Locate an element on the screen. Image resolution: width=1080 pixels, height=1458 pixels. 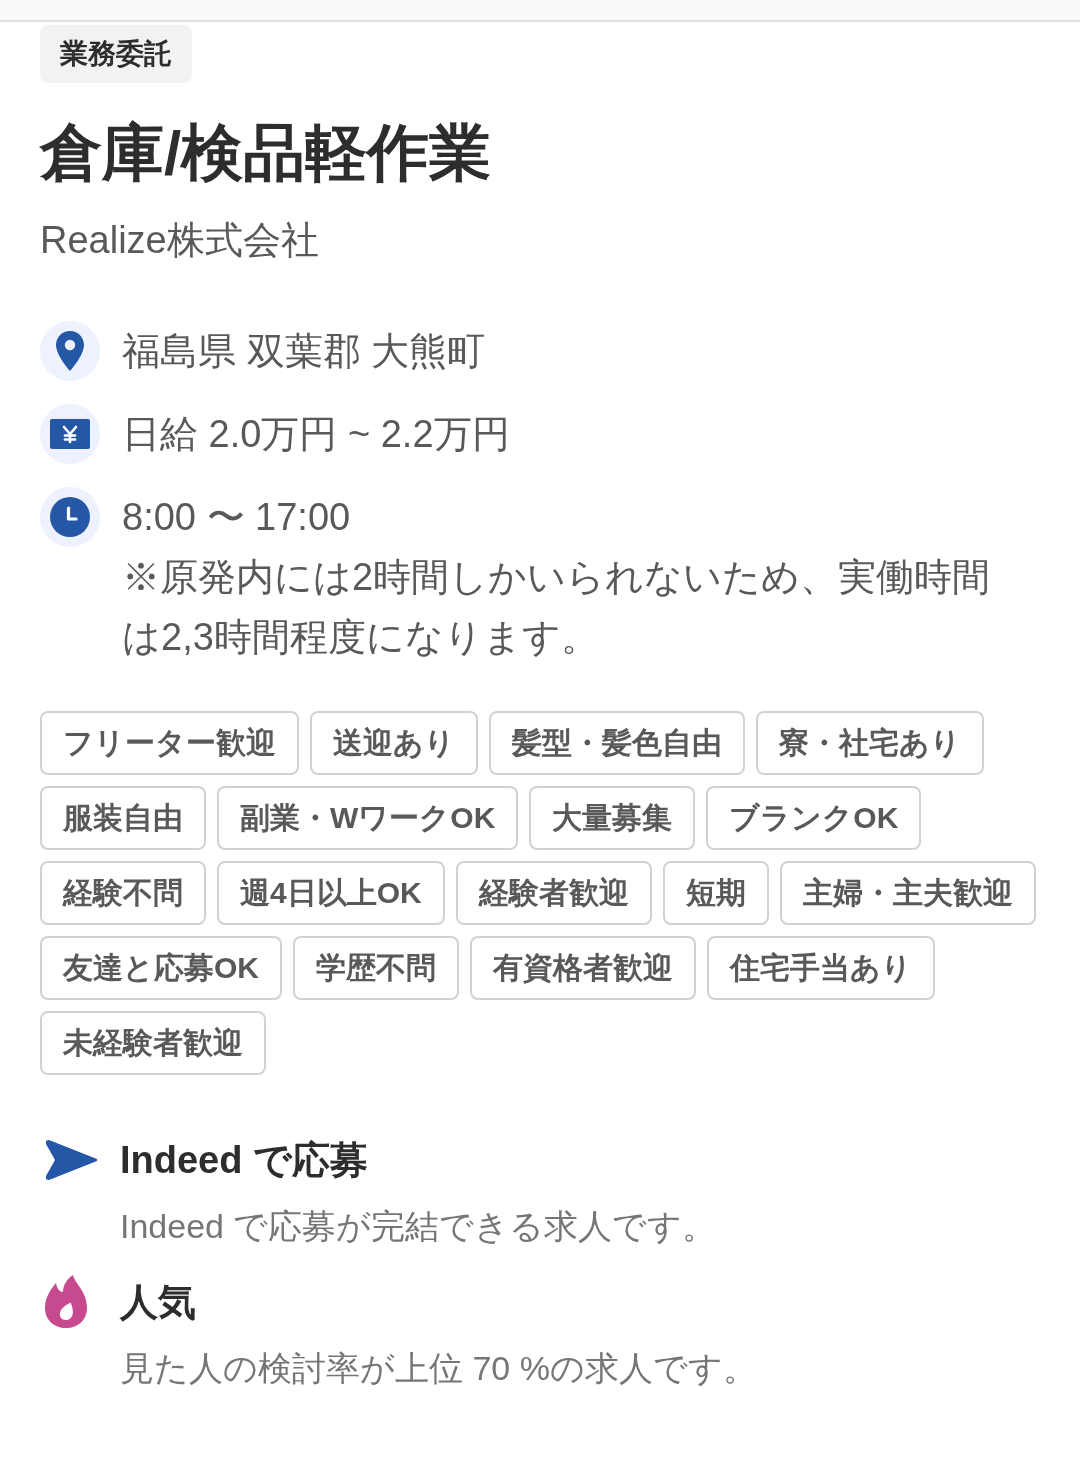
flame-icon is located at coordinates (66, 1301).